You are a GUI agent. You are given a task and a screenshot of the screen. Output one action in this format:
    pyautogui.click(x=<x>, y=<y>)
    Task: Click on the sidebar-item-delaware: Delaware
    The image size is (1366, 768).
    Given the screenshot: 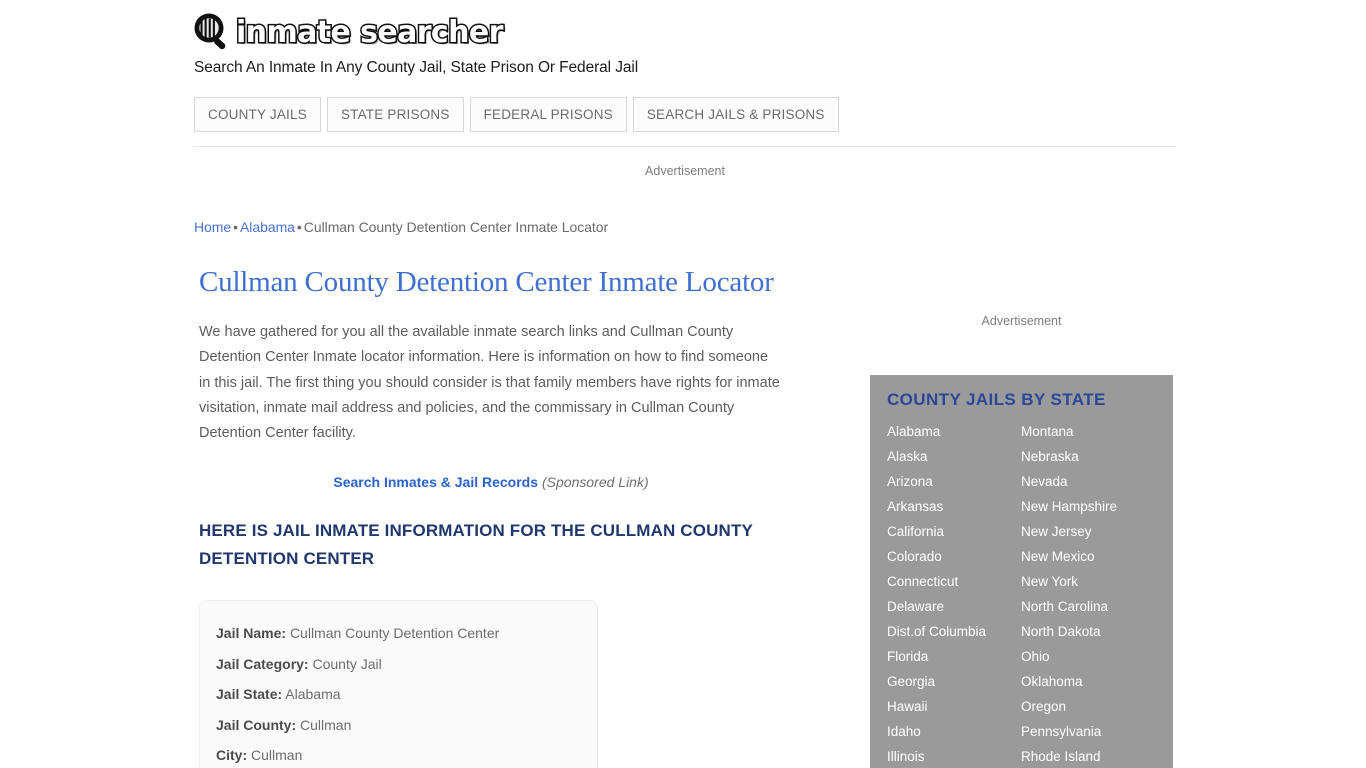 What is the action you would take?
    pyautogui.click(x=954, y=606)
    